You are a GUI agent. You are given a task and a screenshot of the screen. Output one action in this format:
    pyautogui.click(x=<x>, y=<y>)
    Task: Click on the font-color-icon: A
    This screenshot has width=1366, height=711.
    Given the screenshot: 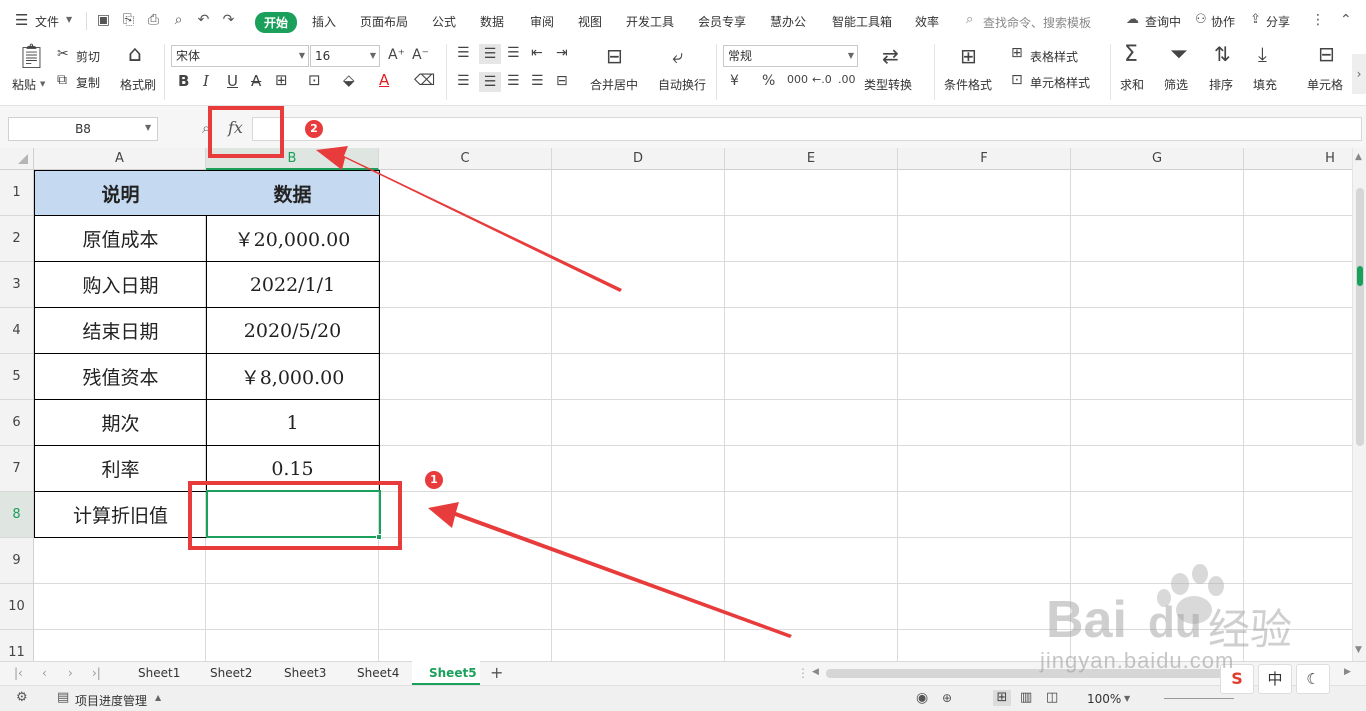 What is the action you would take?
    pyautogui.click(x=384, y=80)
    